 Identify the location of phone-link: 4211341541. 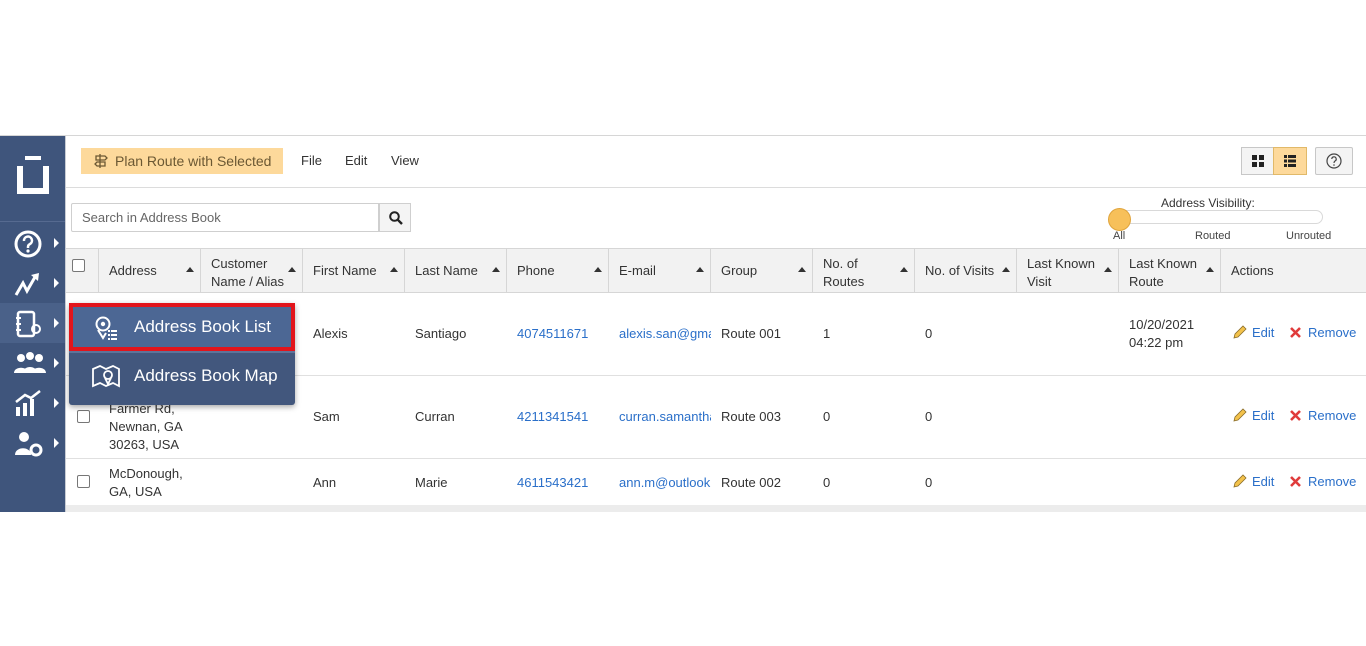
(562, 417).